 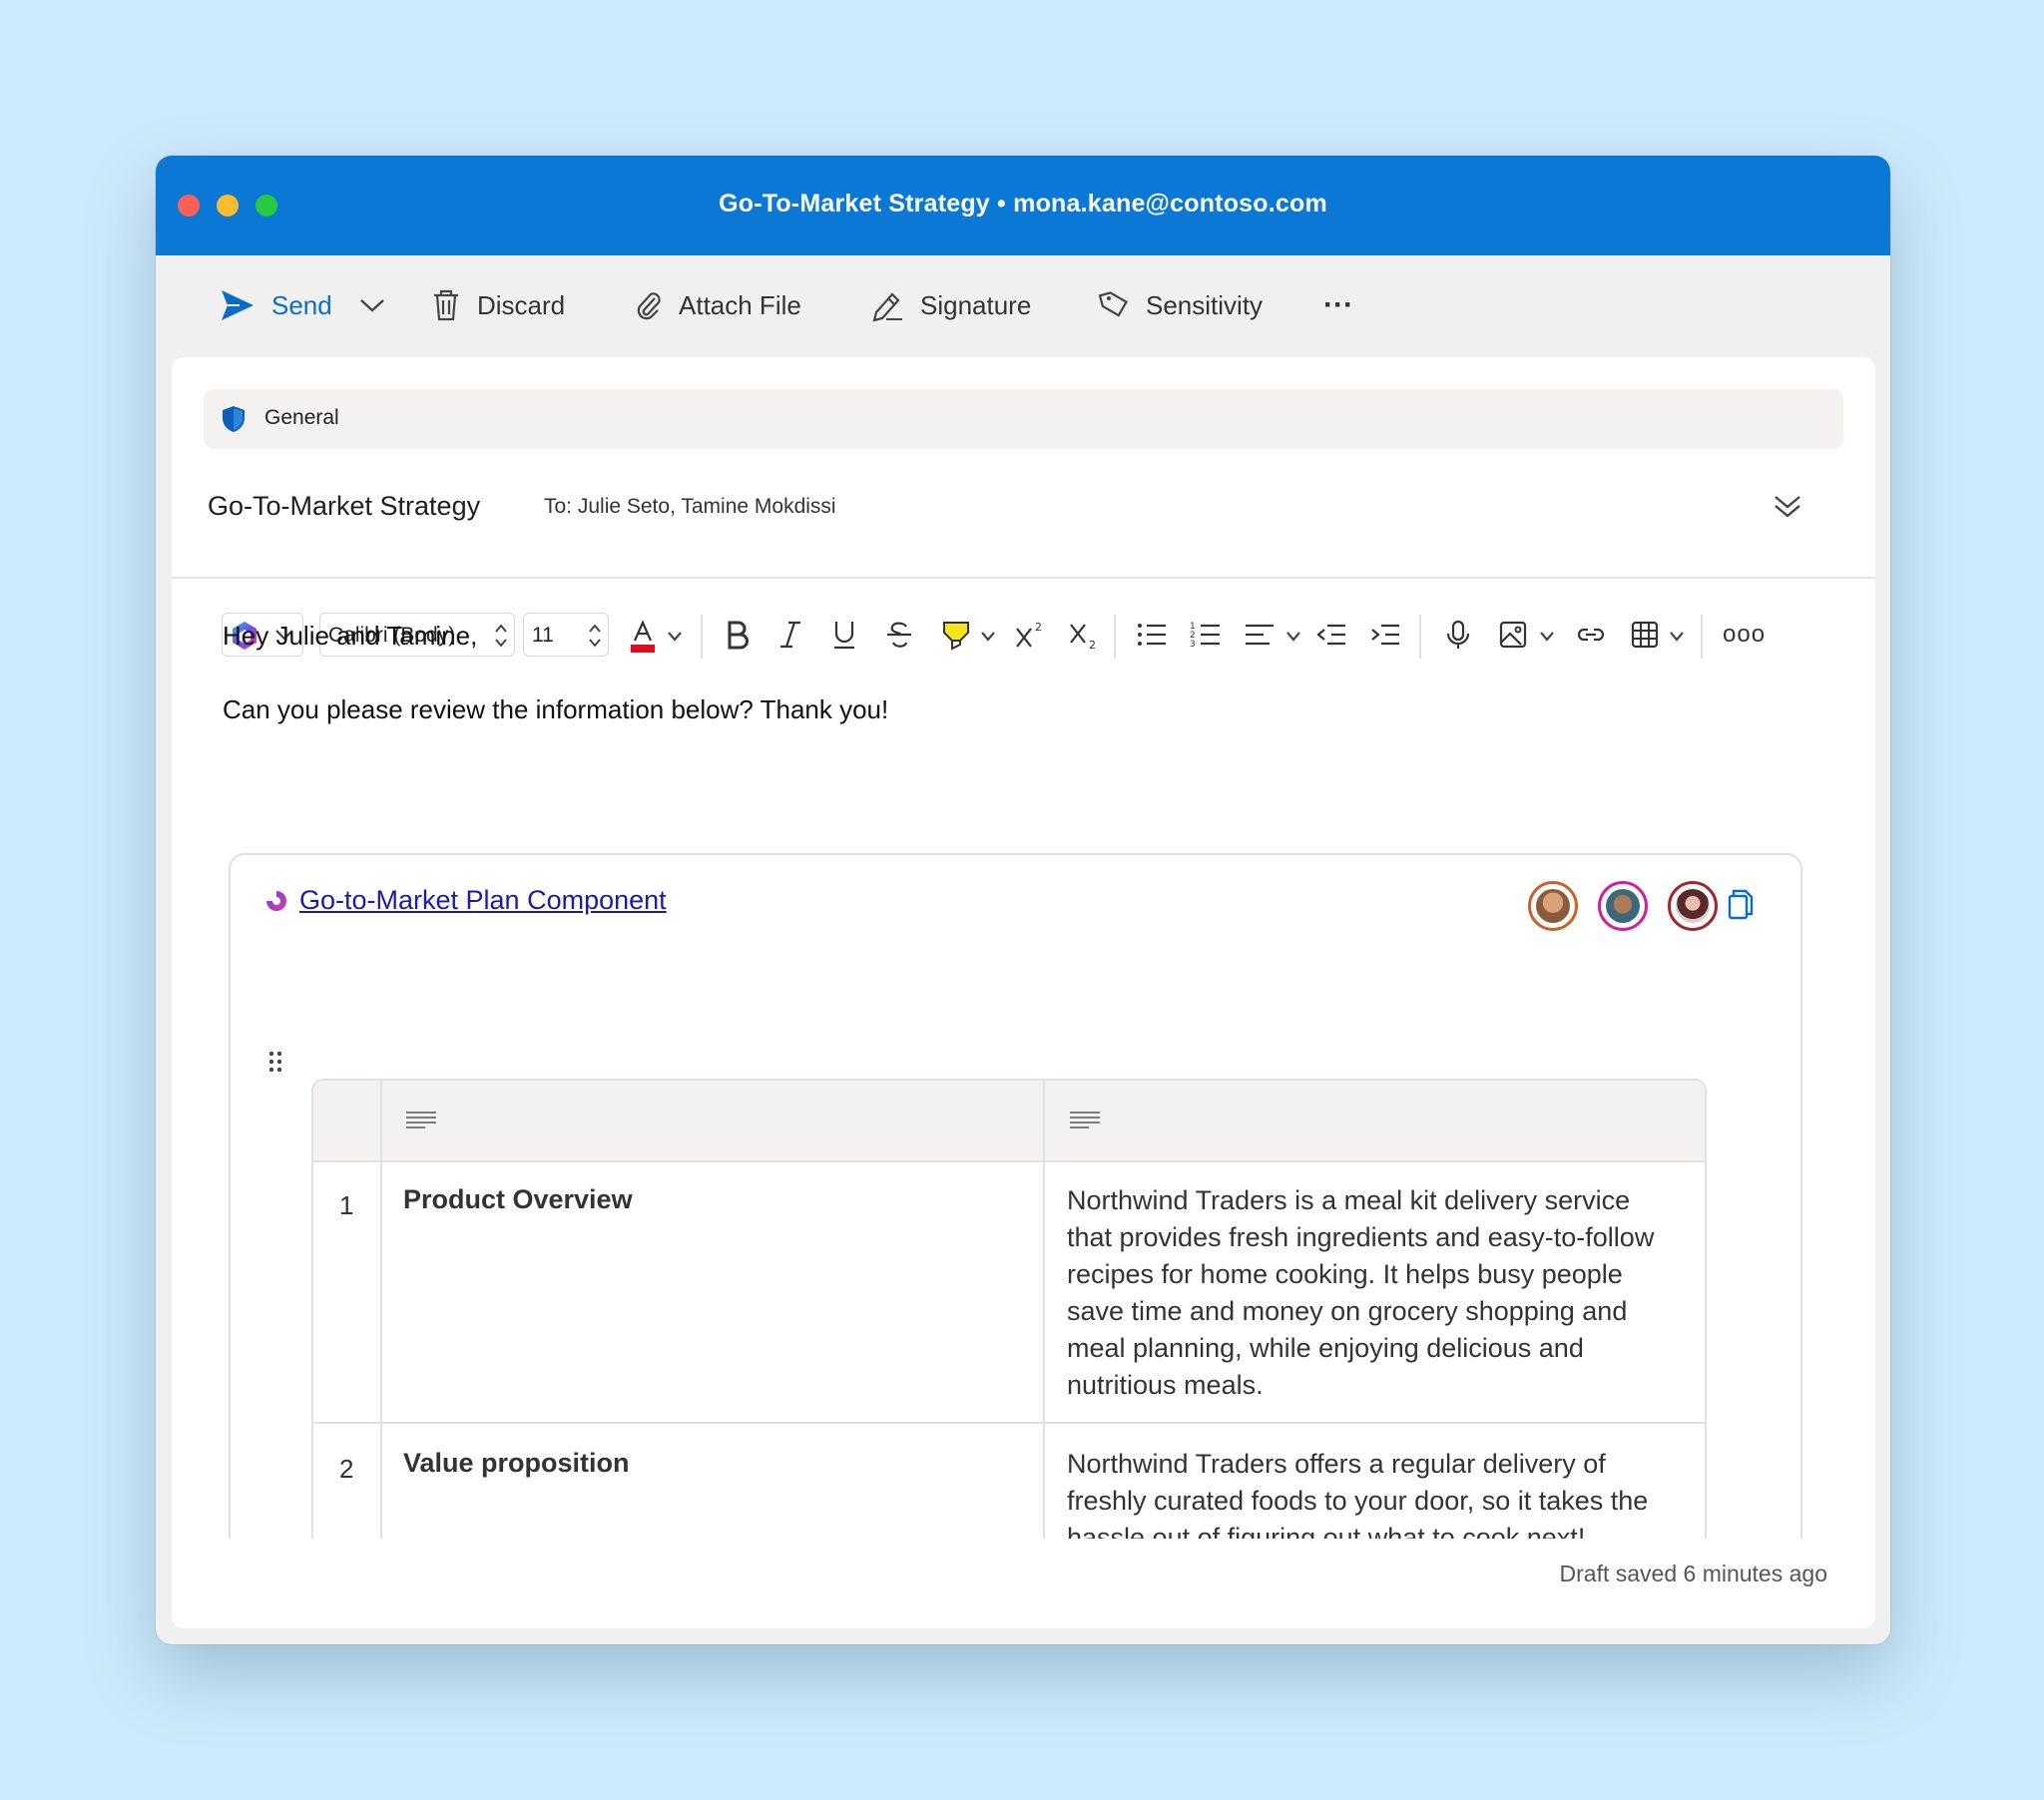 I want to click on discard-label: Discard, so click(x=521, y=304).